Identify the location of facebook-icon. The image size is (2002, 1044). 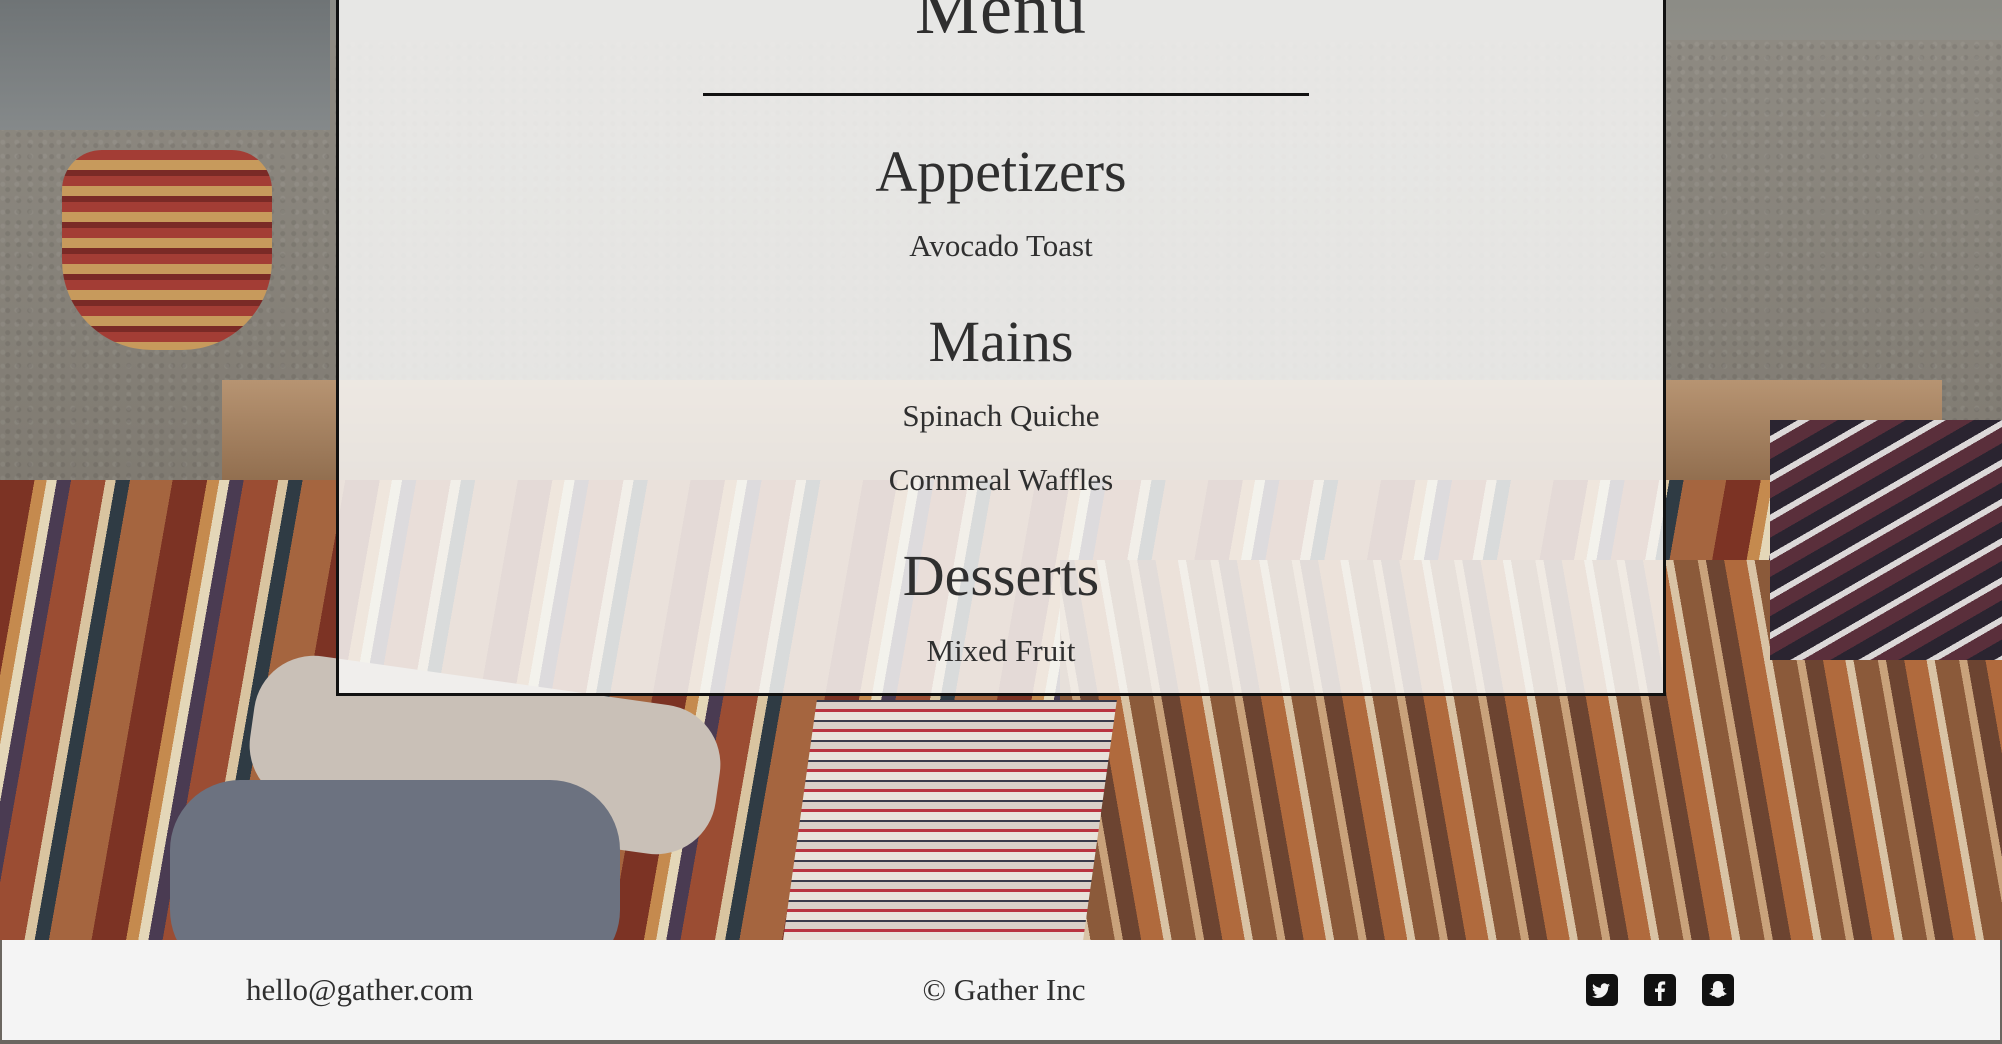
(1660, 990).